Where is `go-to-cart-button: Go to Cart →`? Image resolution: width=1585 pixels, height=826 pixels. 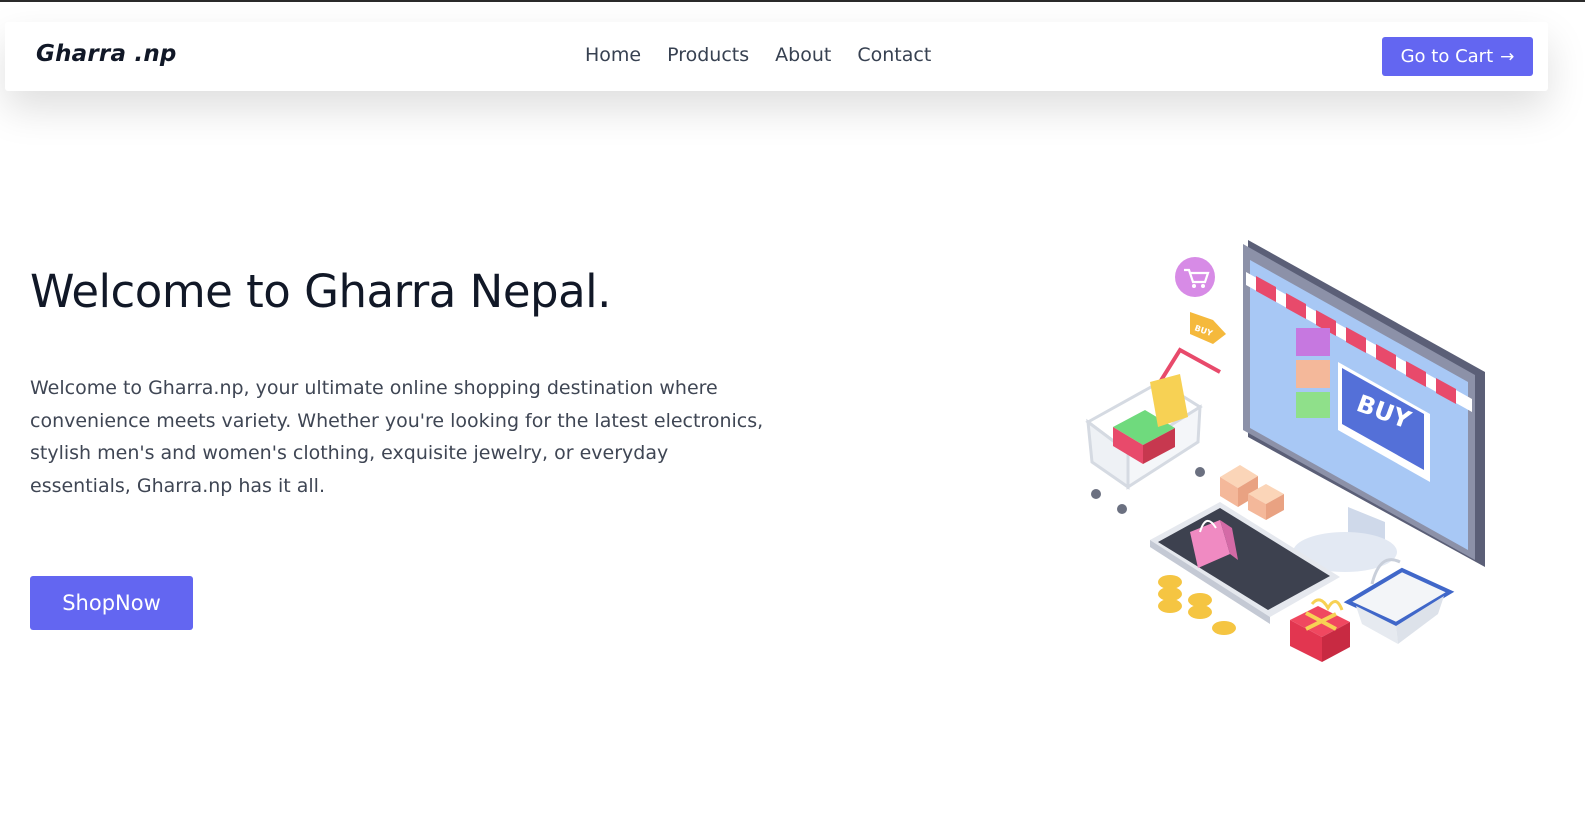
go-to-cart-button: Go to Cart → is located at coordinates (1457, 56).